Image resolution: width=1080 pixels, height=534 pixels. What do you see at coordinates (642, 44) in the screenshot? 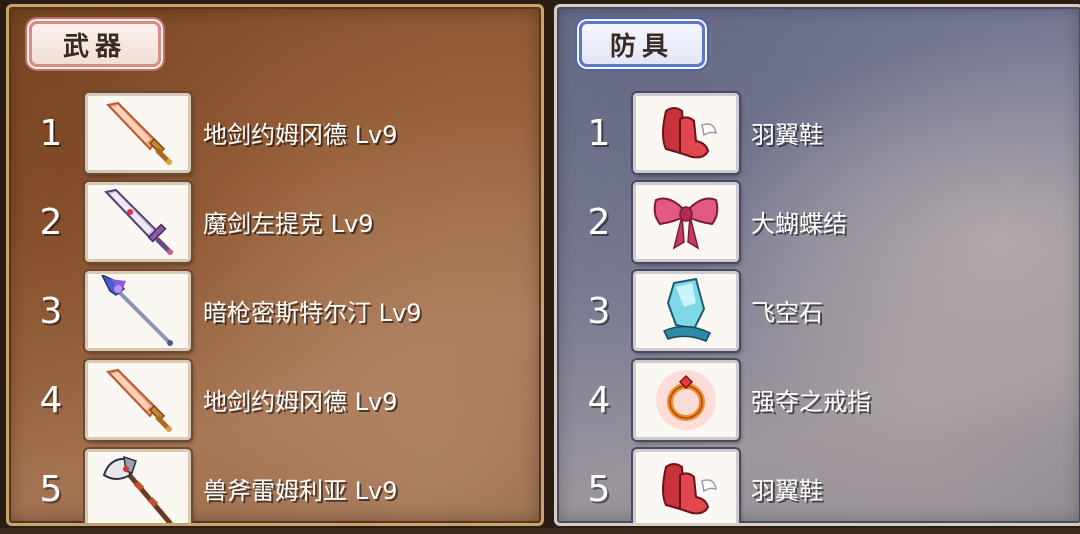
I see `armor-tab: 防具` at bounding box center [642, 44].